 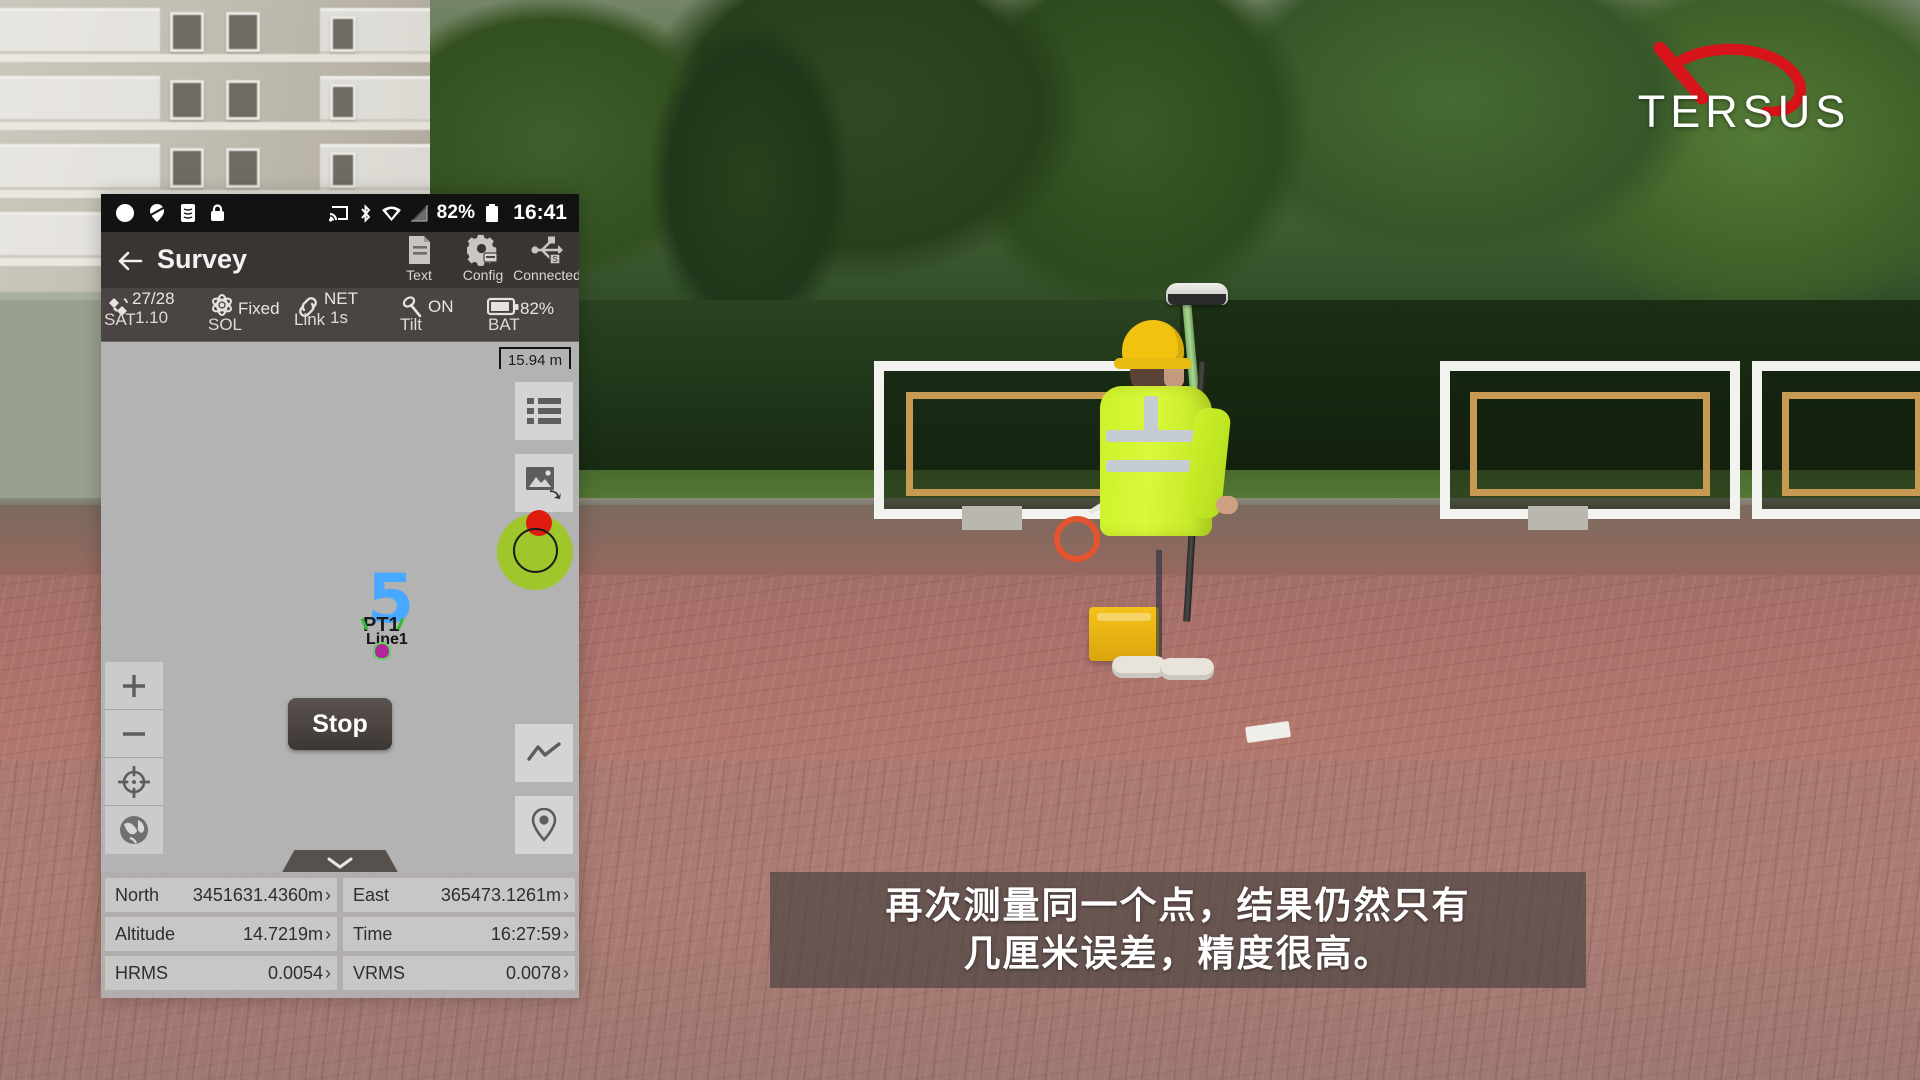 I want to click on toolbar-text-label: Text, so click(x=419, y=275).